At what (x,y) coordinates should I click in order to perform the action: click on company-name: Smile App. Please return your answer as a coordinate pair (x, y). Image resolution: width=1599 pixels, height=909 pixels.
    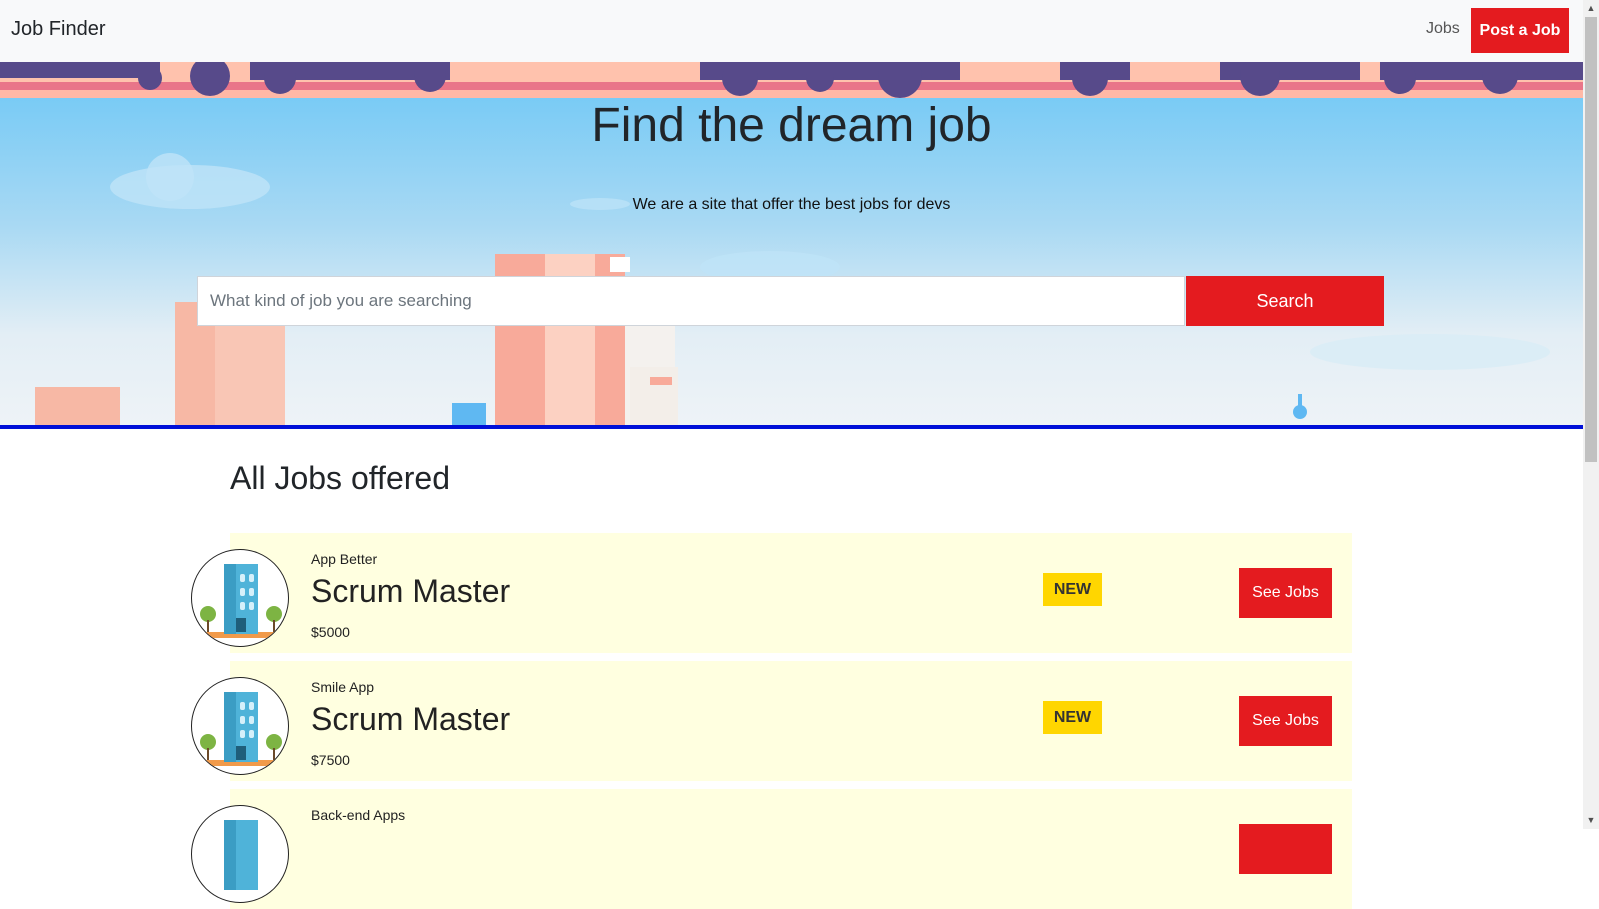
    Looking at the image, I should click on (343, 687).